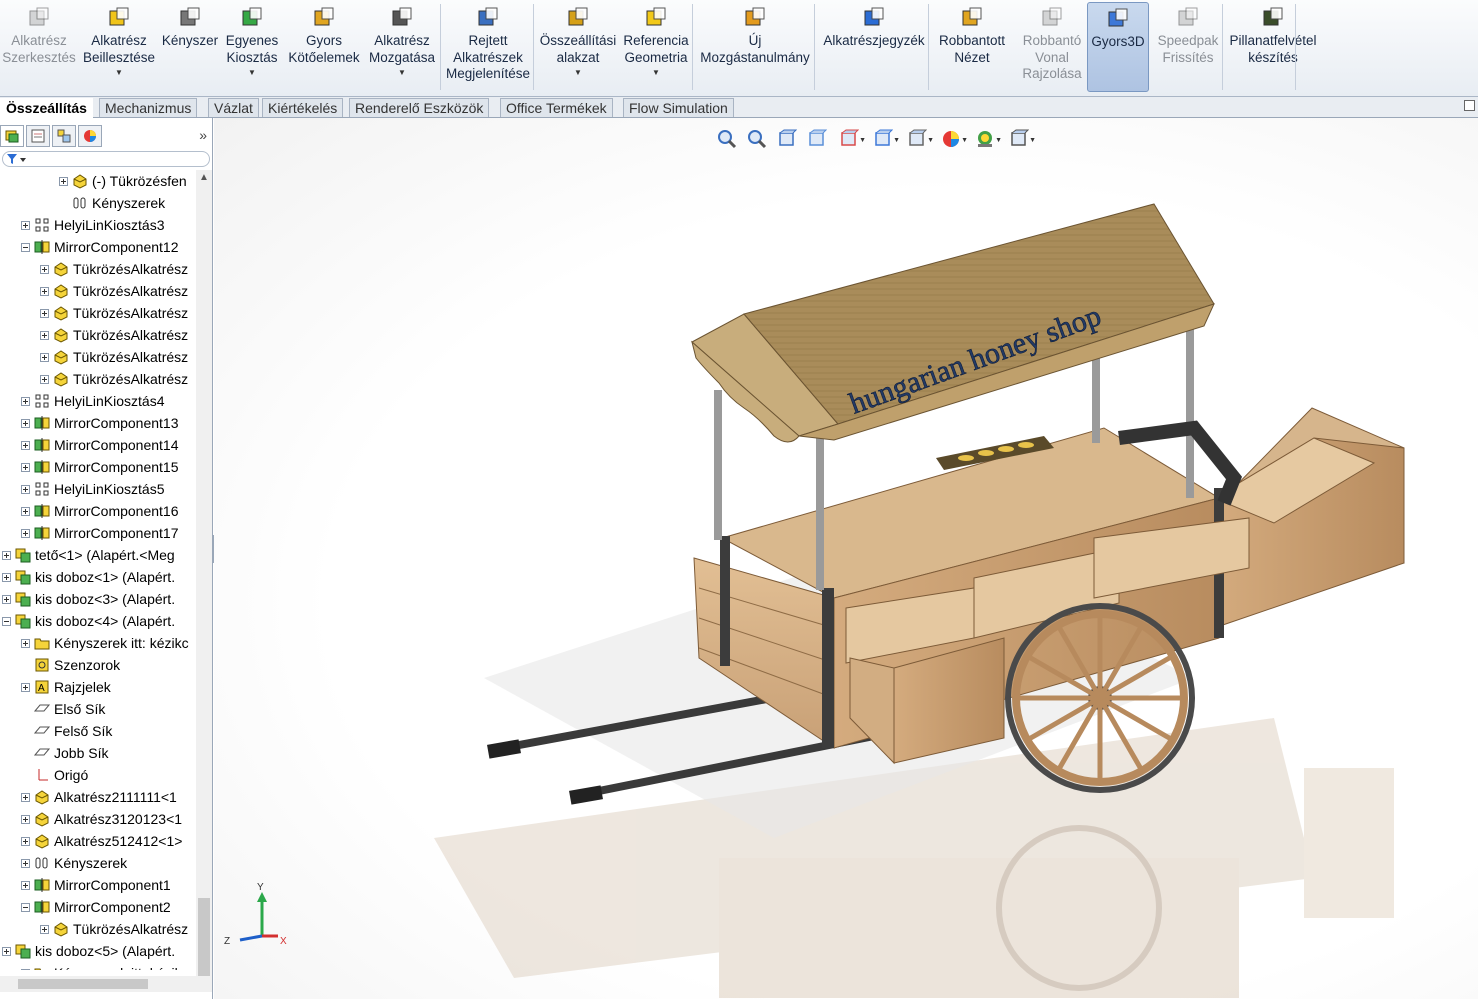  Describe the element at coordinates (88, 555) in the screenshot. I see `tree-item: tető<1> (Alapért.<Meg` at that location.